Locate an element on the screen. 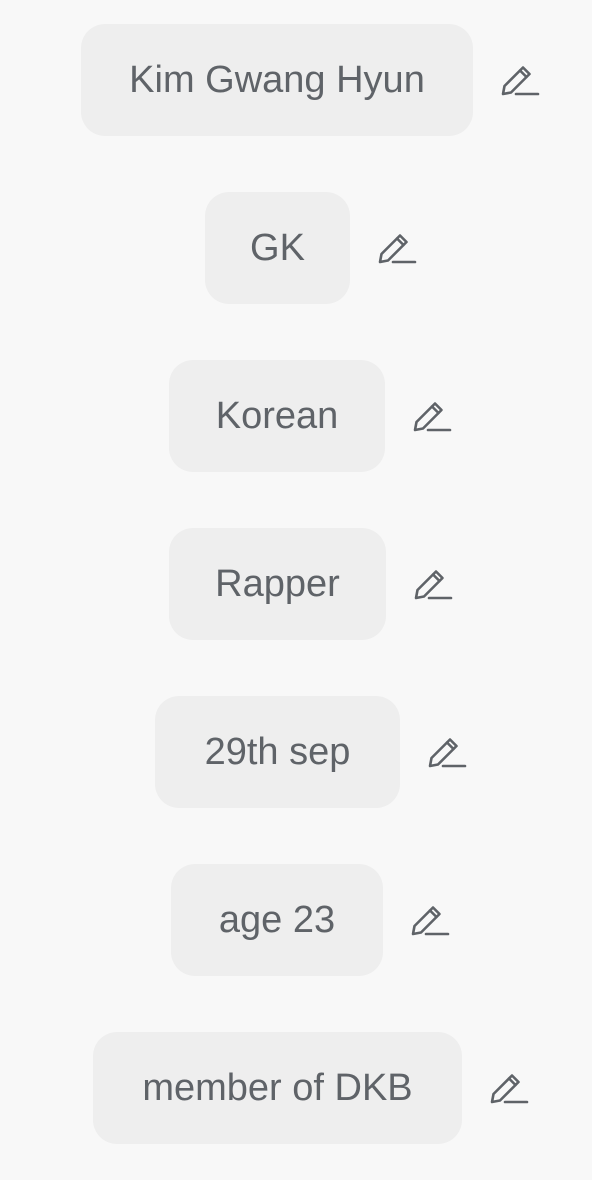 This screenshot has width=592, height=1180. field-chip-nationality: Korean is located at coordinates (277, 416).